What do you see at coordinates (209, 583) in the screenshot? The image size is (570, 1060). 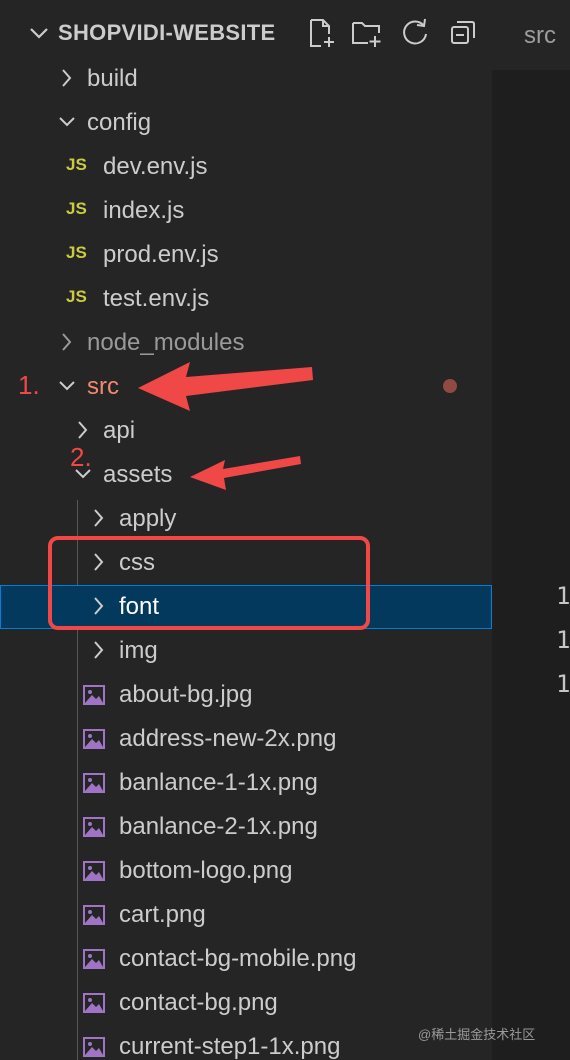 I see `highlight-box` at bounding box center [209, 583].